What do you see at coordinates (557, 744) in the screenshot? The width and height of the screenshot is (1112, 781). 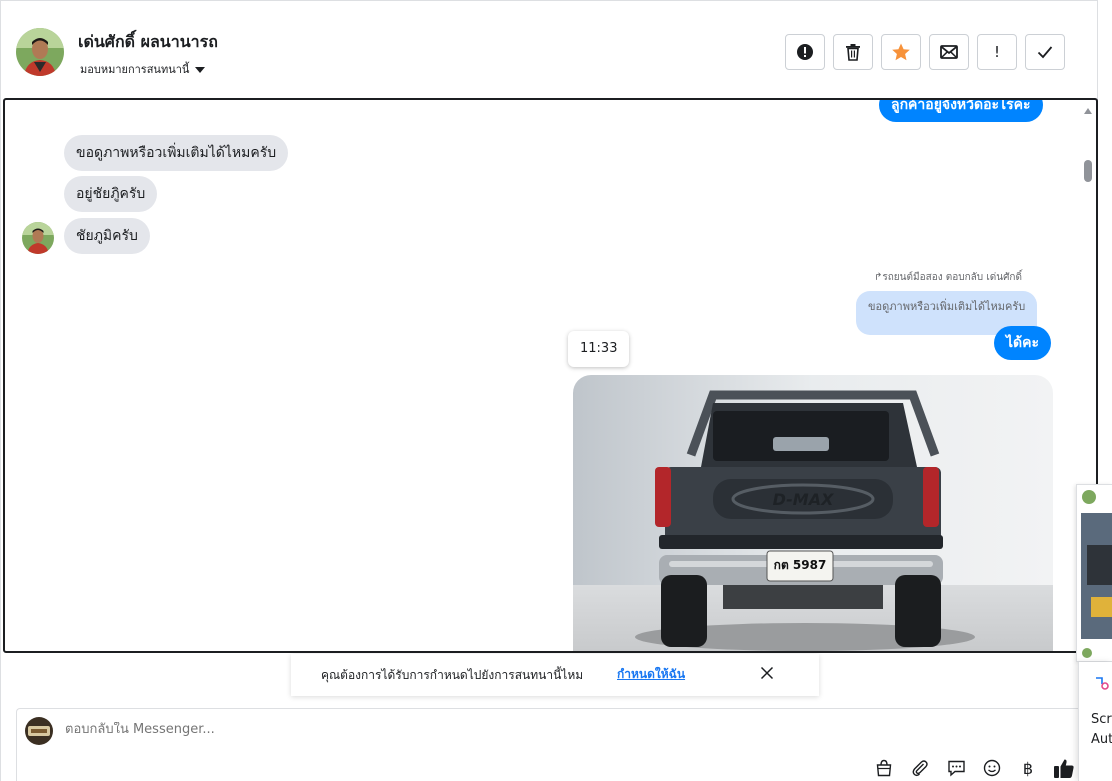 I see `reply-composer: ฿` at bounding box center [557, 744].